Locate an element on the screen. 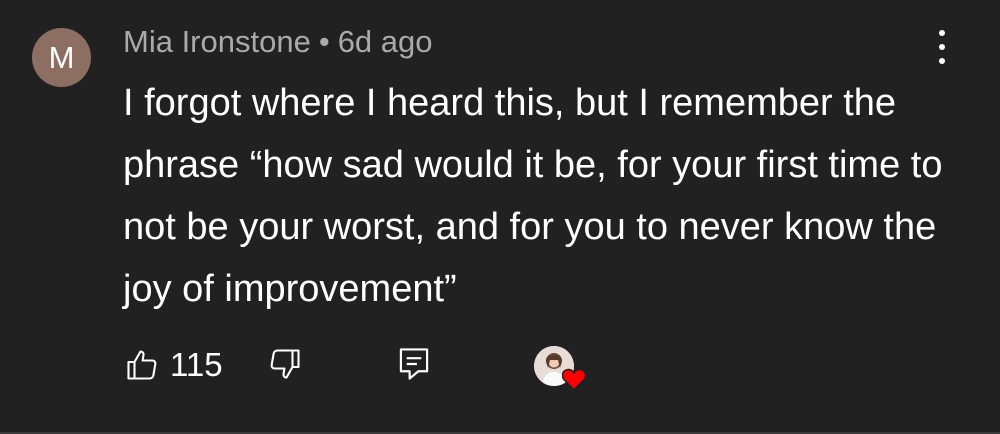  reply-icon is located at coordinates (414, 364).